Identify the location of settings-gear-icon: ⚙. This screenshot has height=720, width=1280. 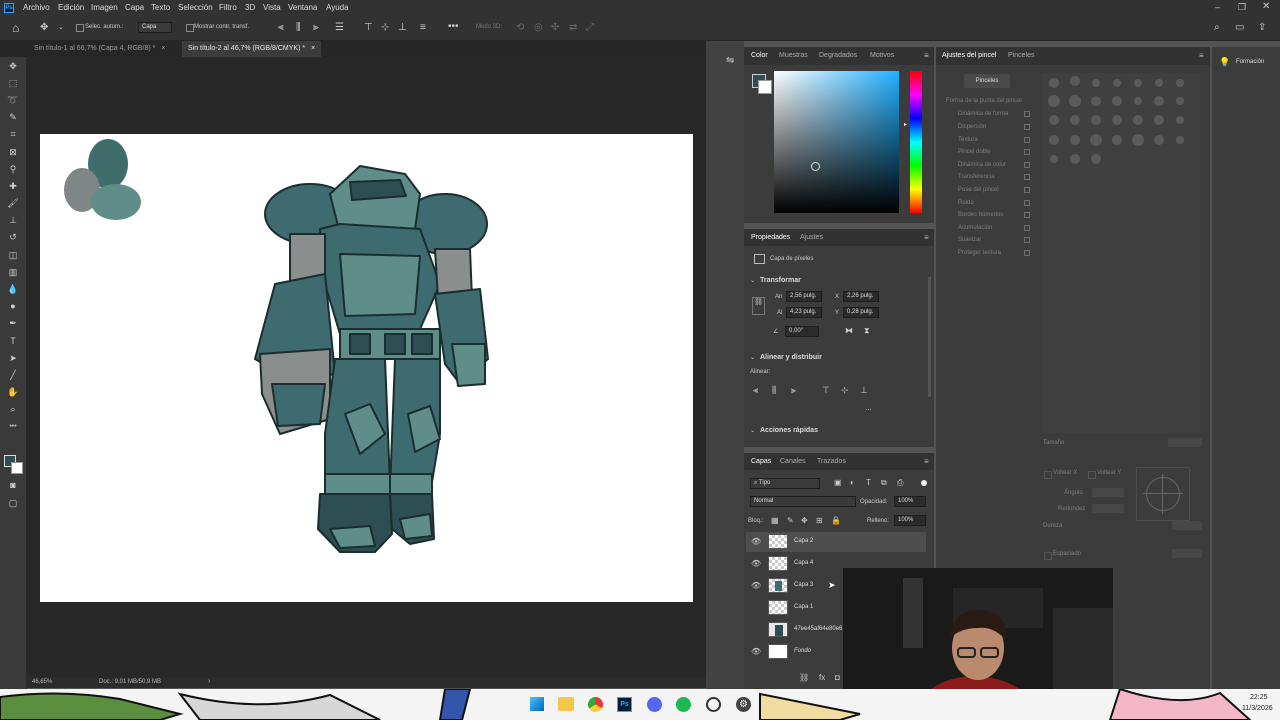
(743, 704).